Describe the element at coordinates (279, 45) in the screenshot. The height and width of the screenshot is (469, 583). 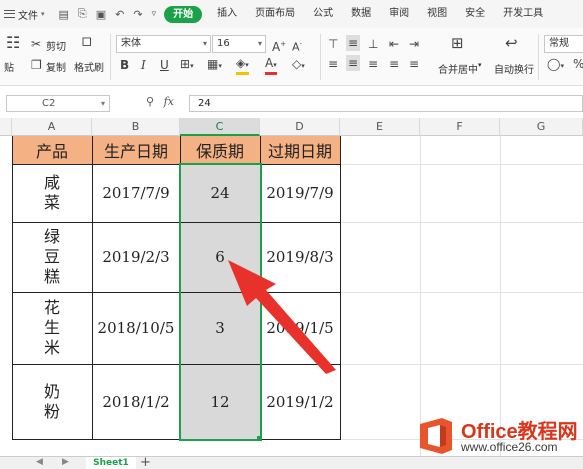
I see `increase-font-icon: A+` at that location.